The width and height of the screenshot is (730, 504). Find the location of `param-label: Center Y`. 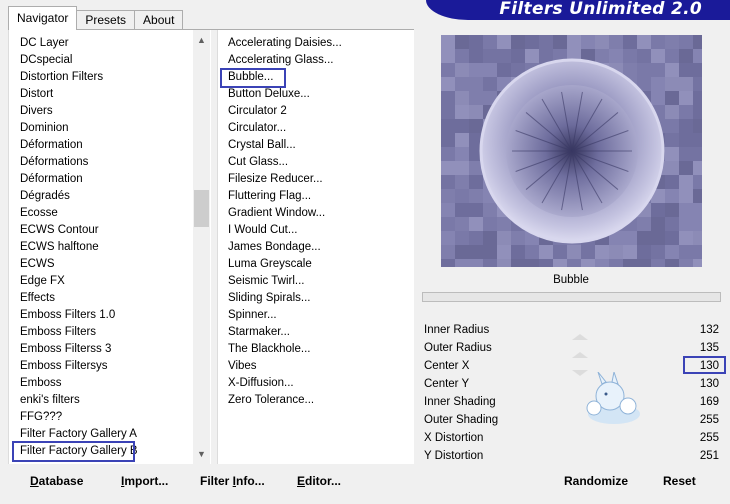

param-label: Center Y is located at coordinates (447, 384).